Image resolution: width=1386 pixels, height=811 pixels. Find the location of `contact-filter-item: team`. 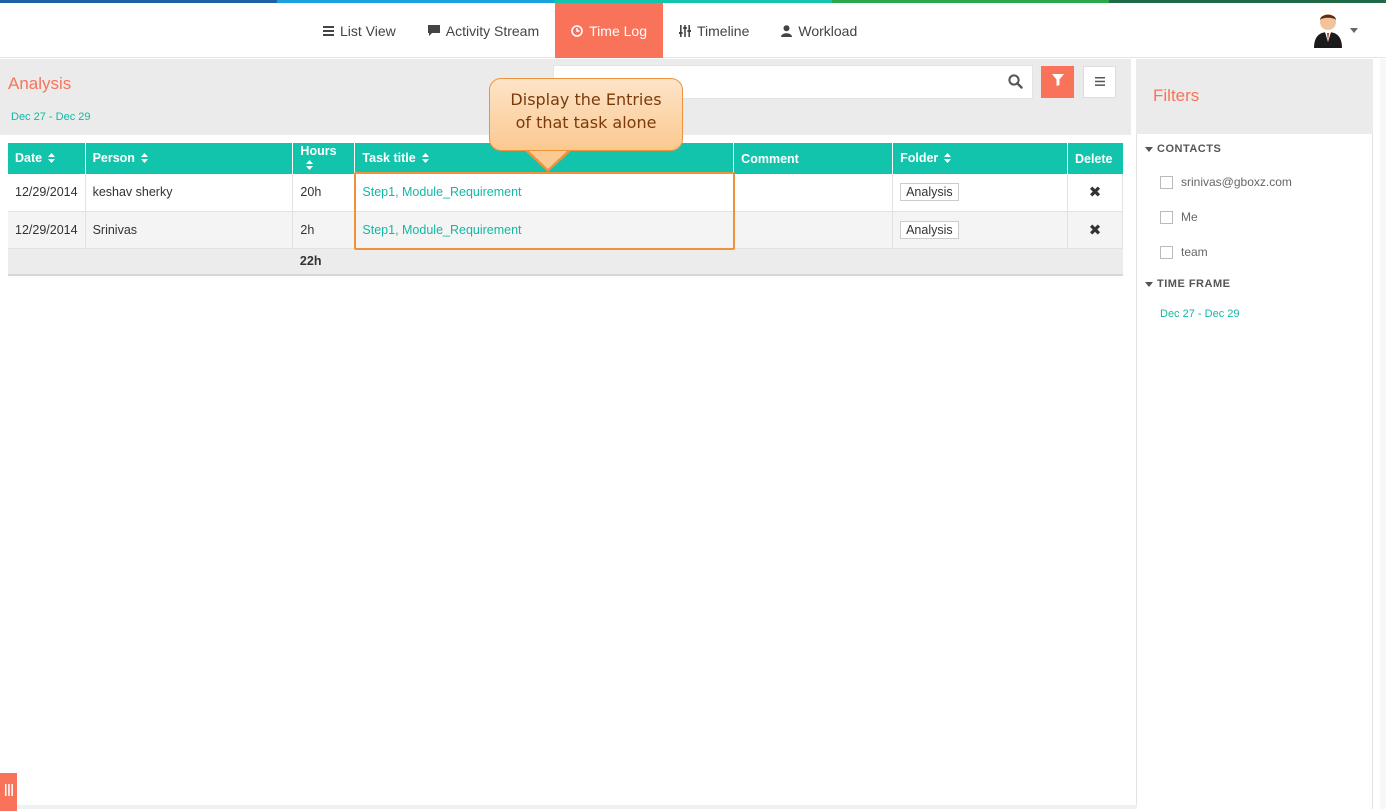

contact-filter-item: team is located at coordinates (1184, 252).